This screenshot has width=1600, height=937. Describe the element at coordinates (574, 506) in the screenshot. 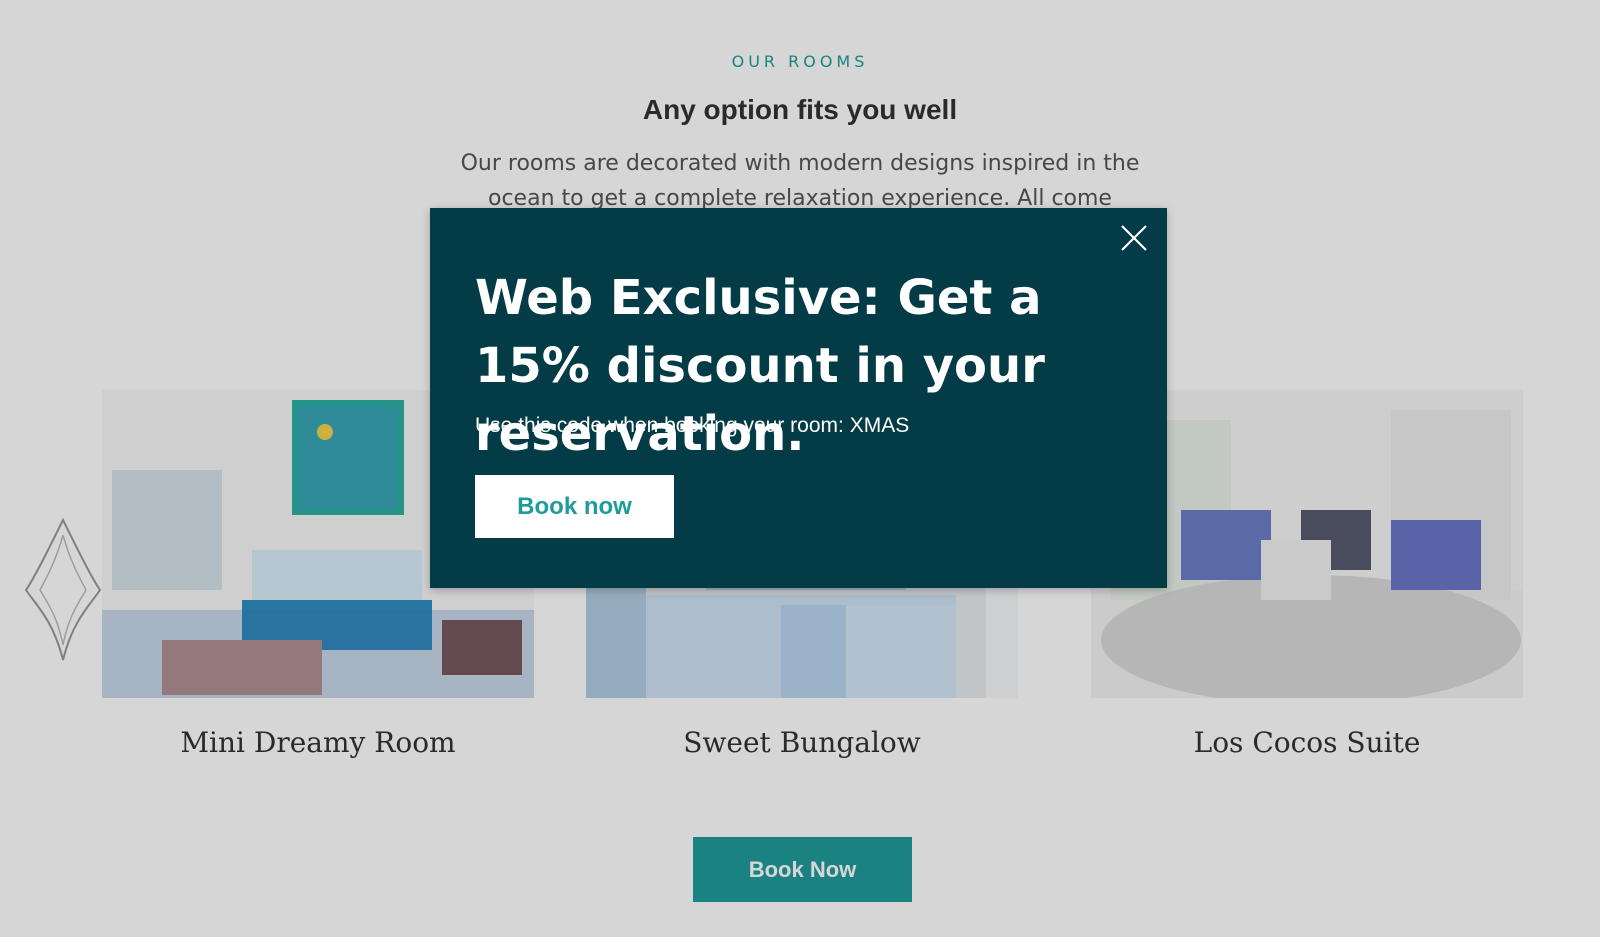

I see `modal-book-button: Book now` at that location.